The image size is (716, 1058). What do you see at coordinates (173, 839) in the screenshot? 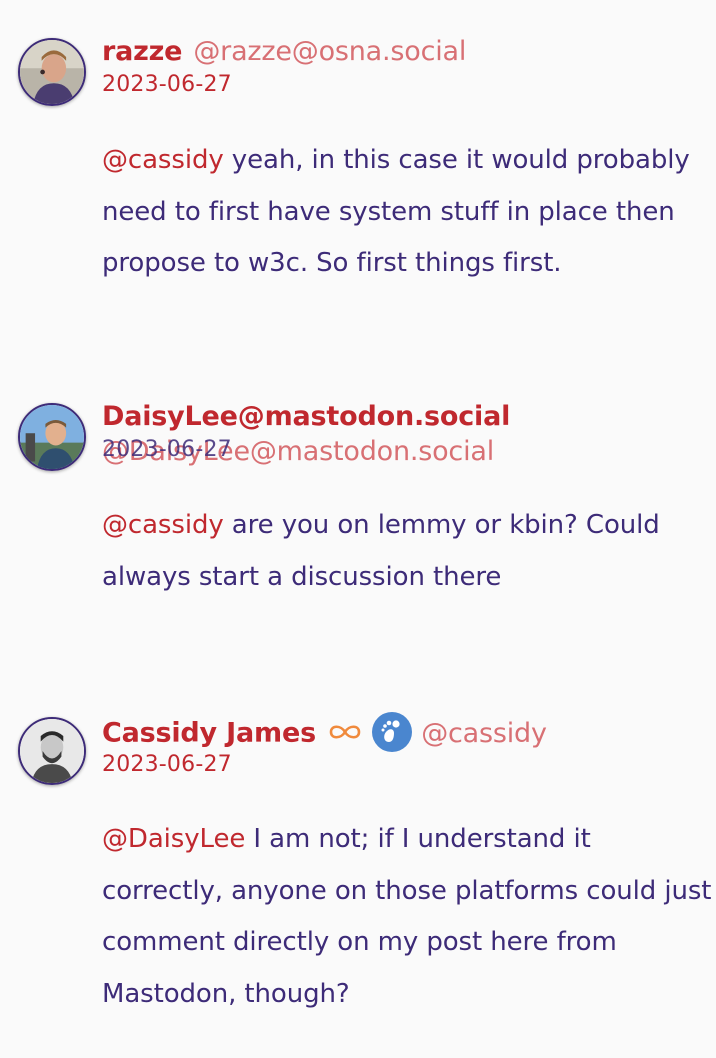
I see `mention-link: @DaisyLee` at bounding box center [173, 839].